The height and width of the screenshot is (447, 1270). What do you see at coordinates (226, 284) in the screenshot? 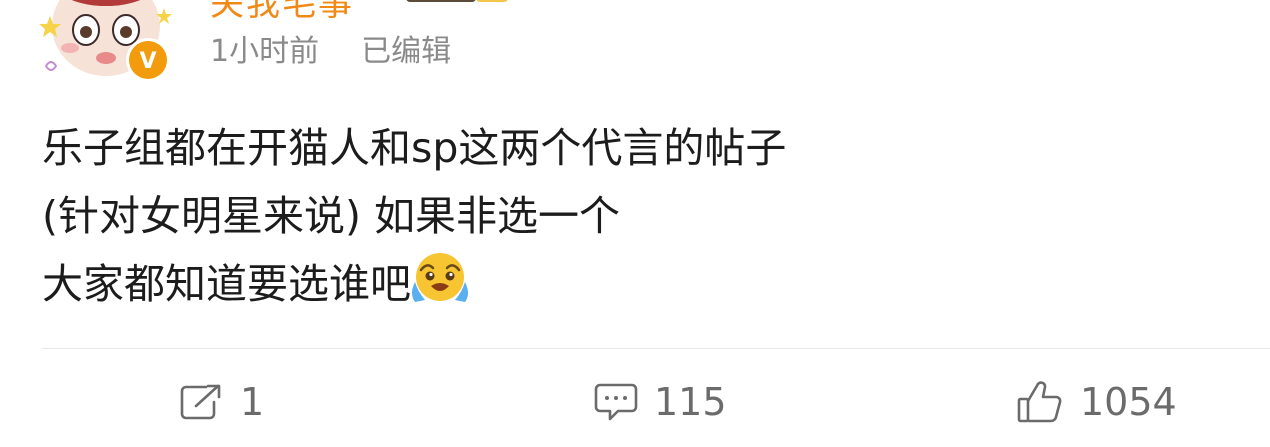
I see `content-line-text: 大家都知道要选谁吧` at bounding box center [226, 284].